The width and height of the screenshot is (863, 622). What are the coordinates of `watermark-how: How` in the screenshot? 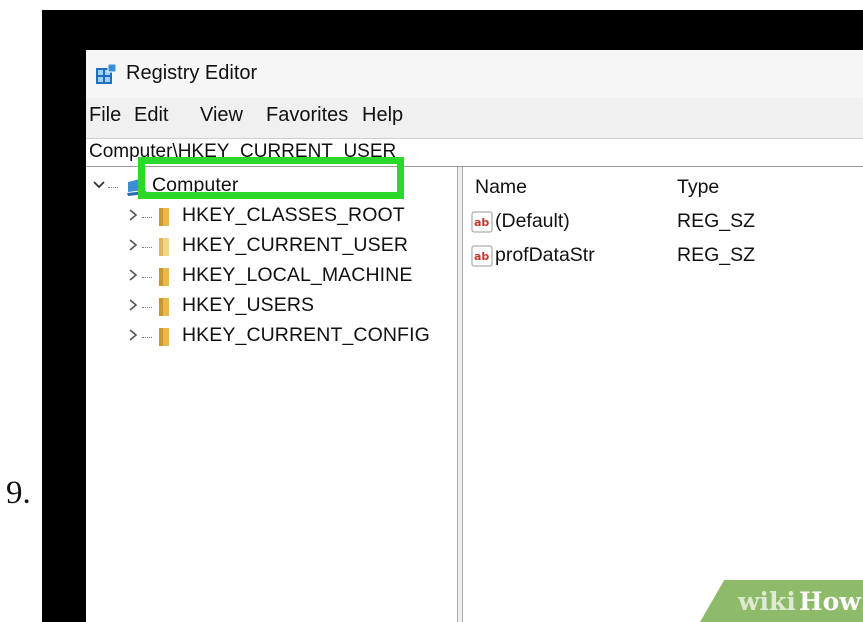 It's located at (830, 601).